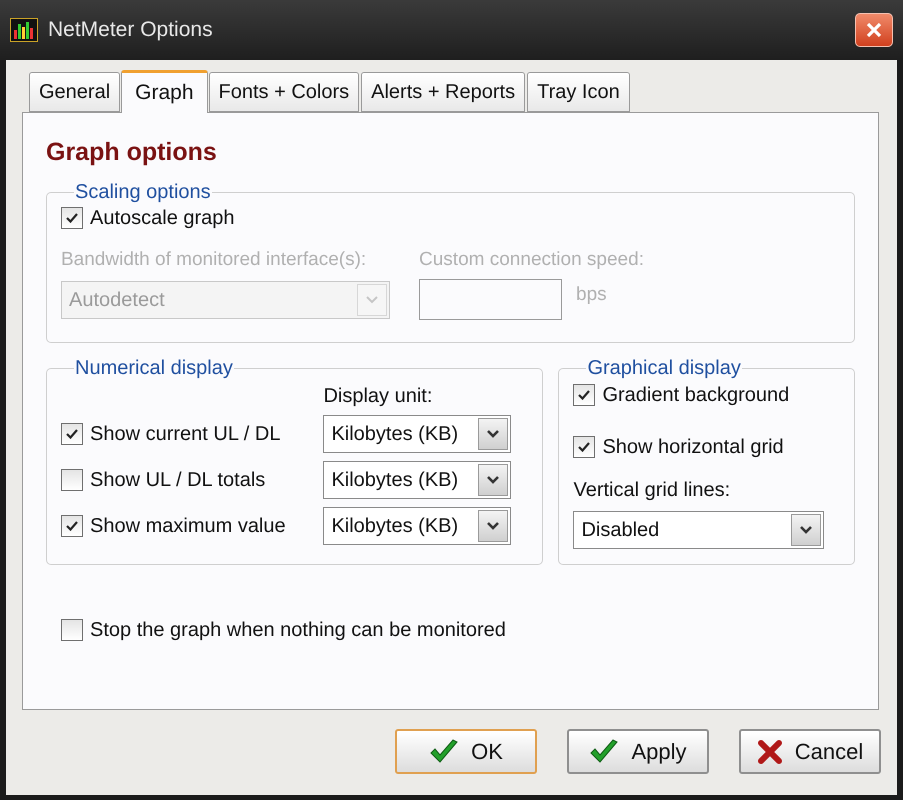  Describe the element at coordinates (185, 434) in the screenshot. I see `checkbox-label: Show current UL / DL` at that location.